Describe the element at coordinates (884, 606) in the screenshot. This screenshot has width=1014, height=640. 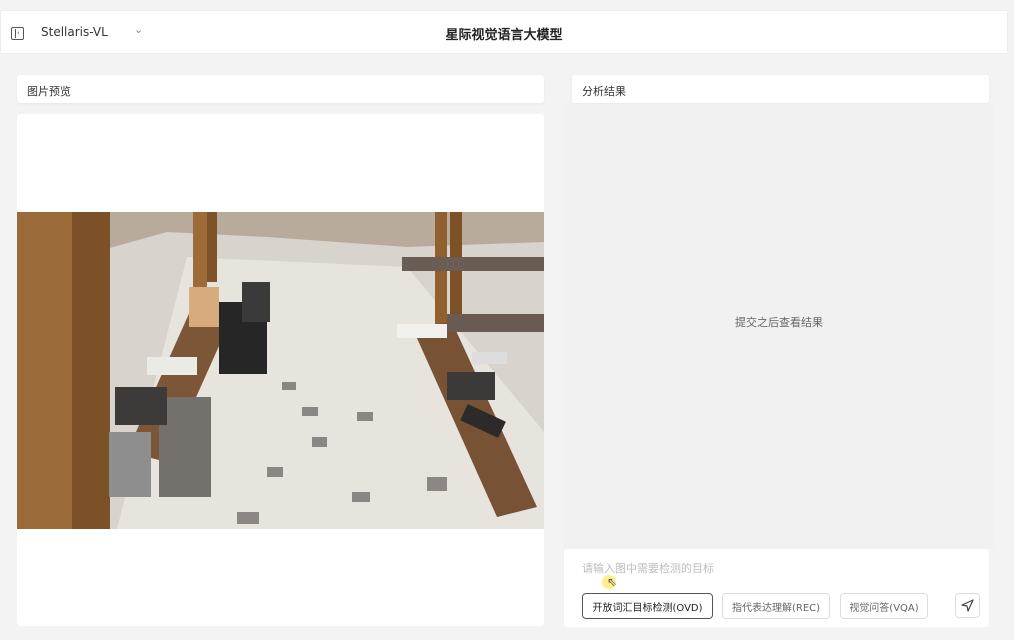
I see `vqa-mode-button: 视觉问答(VQA)` at that location.